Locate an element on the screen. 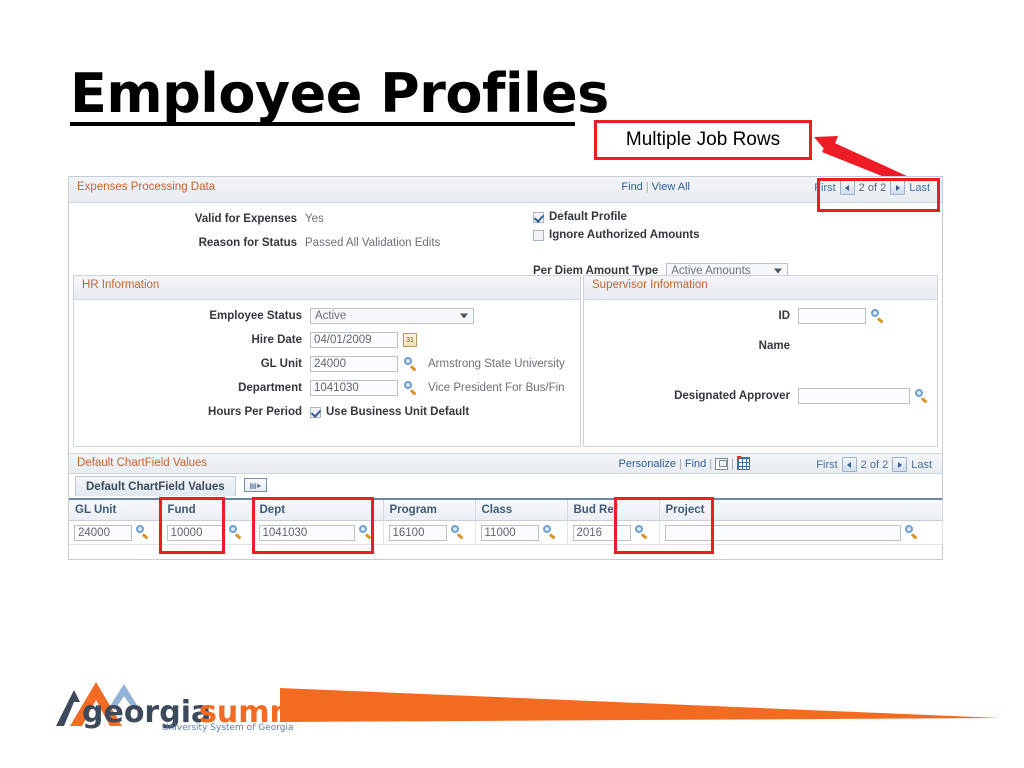  field-supervisor-id: ID is located at coordinates (734, 316).